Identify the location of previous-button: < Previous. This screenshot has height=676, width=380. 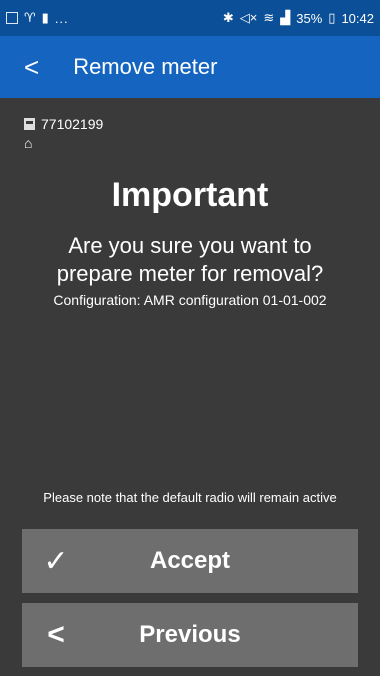
(190, 635).